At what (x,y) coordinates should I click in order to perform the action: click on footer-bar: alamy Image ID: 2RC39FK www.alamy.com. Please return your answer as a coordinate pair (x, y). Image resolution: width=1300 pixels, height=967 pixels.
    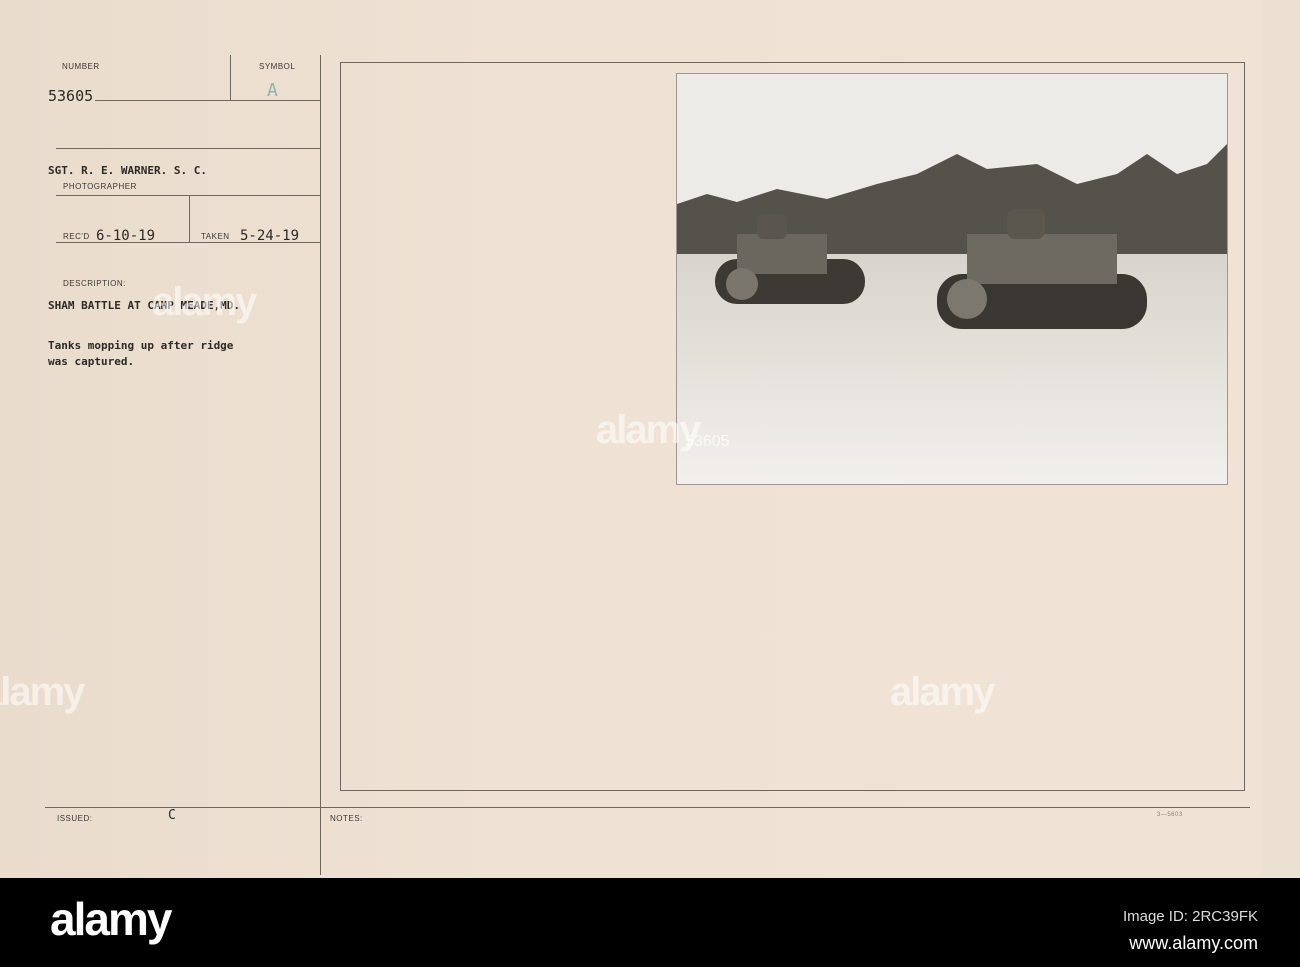
    Looking at the image, I should click on (650, 922).